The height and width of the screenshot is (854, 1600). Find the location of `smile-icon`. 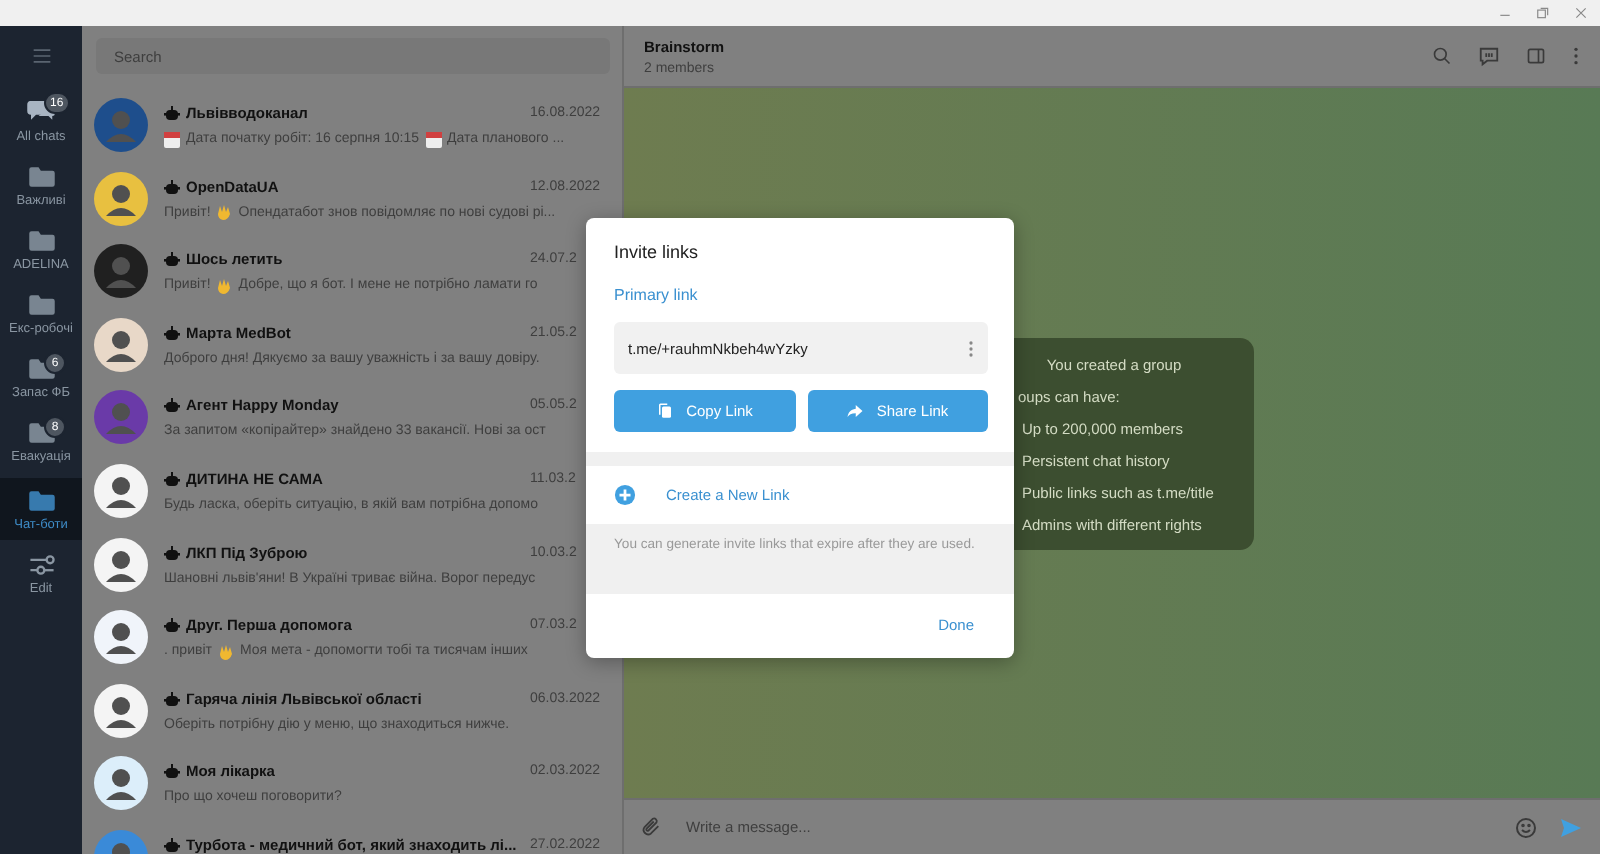

smile-icon is located at coordinates (1526, 827).